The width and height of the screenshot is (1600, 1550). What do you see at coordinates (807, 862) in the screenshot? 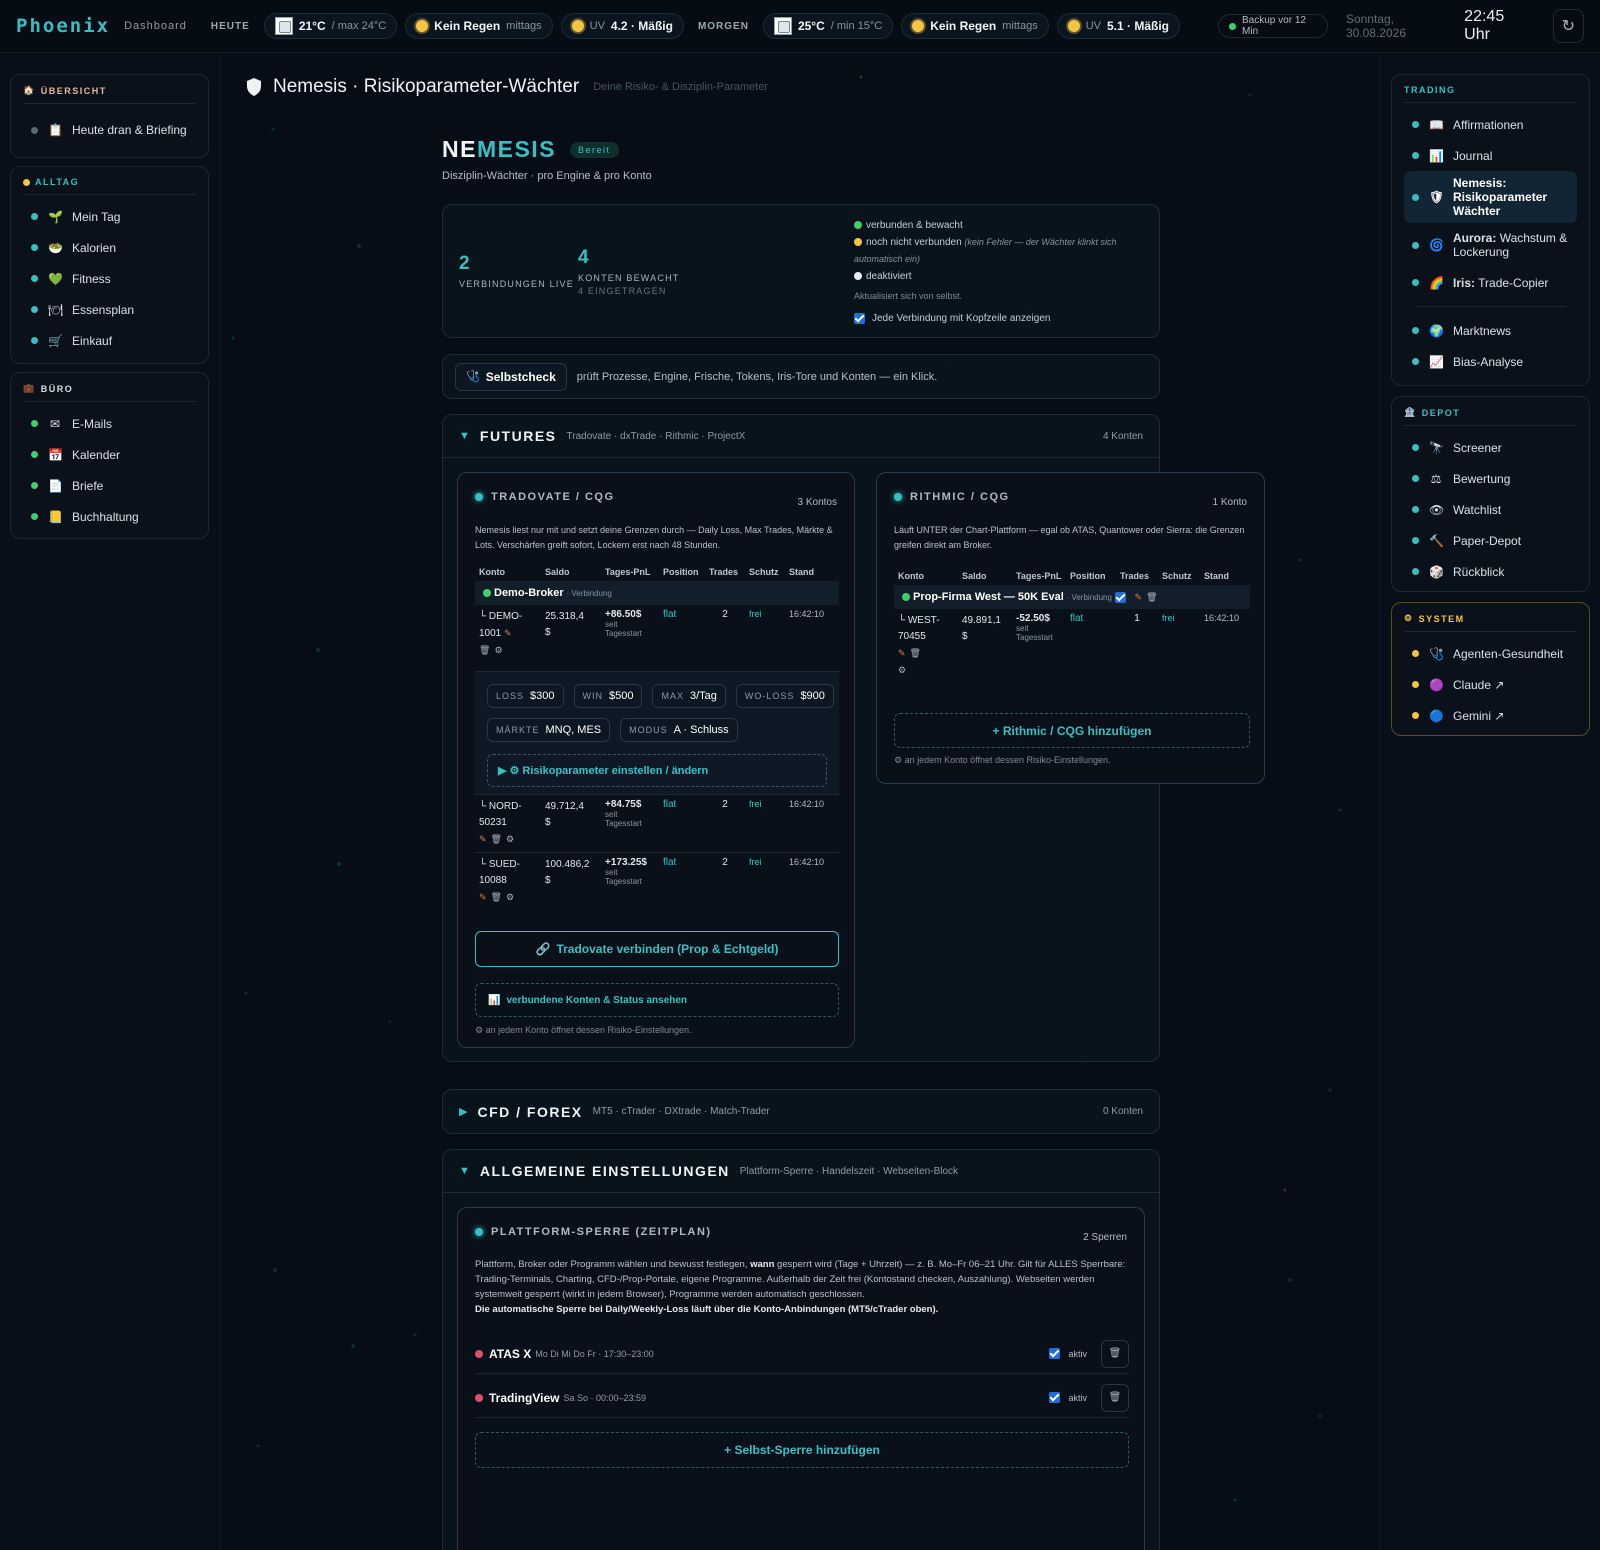
I see `timestamp-cell: 16:42:10` at bounding box center [807, 862].